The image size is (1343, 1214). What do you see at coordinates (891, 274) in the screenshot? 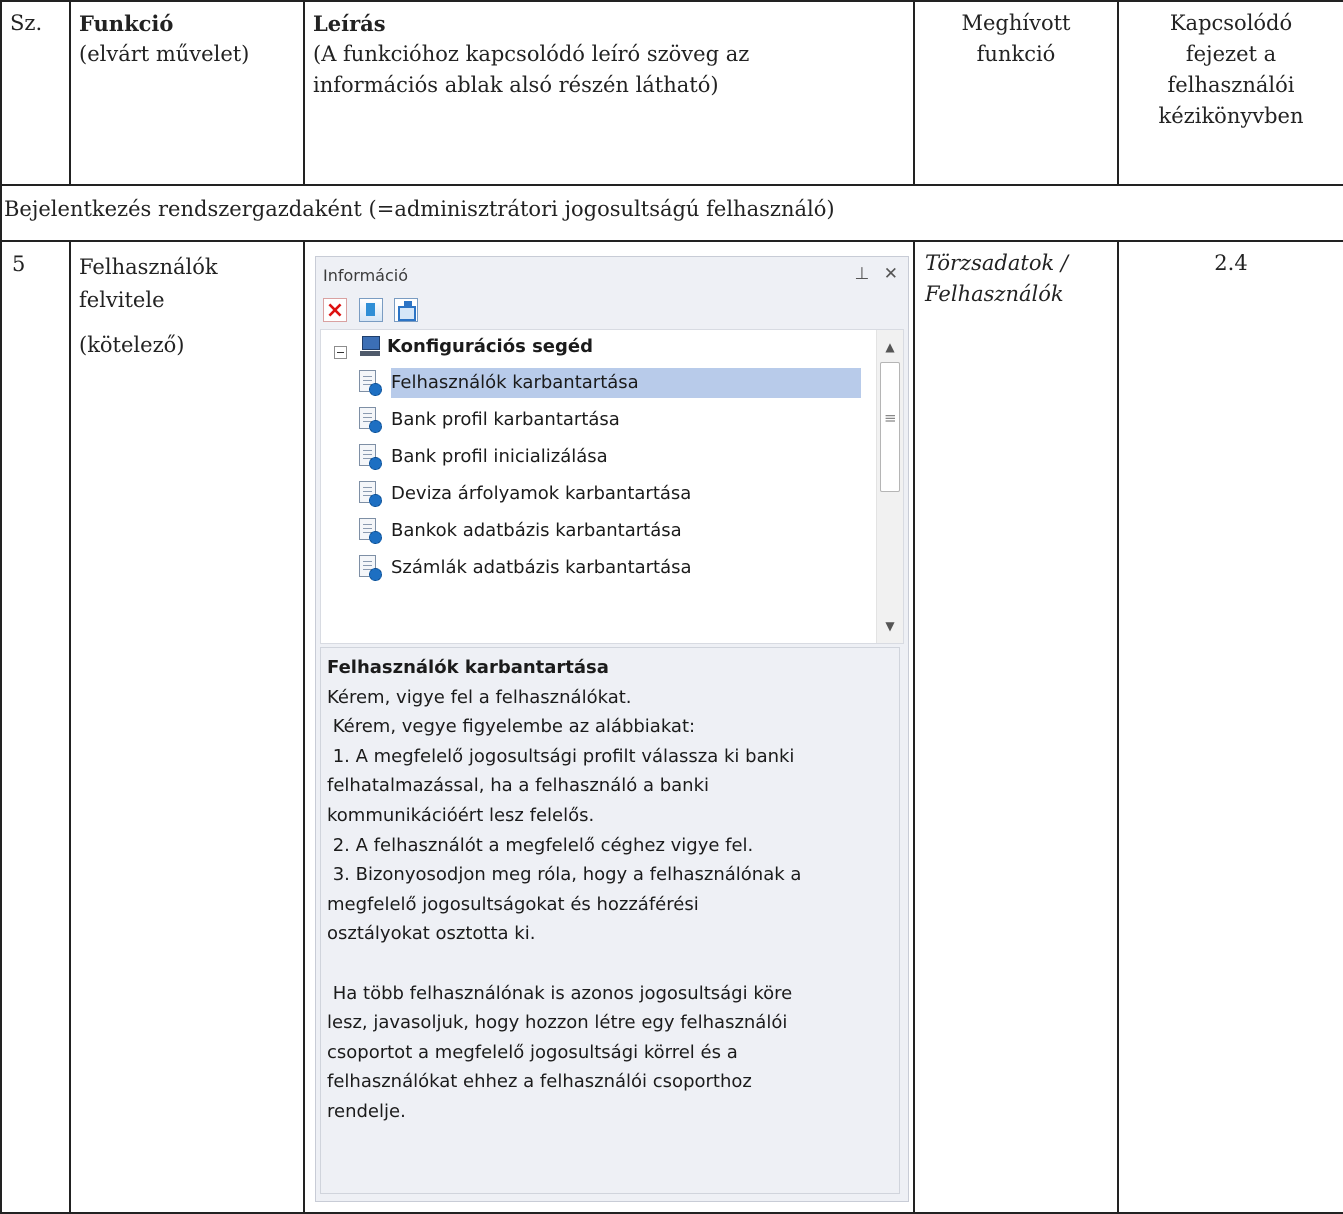
I see `close-icon: ✕` at bounding box center [891, 274].